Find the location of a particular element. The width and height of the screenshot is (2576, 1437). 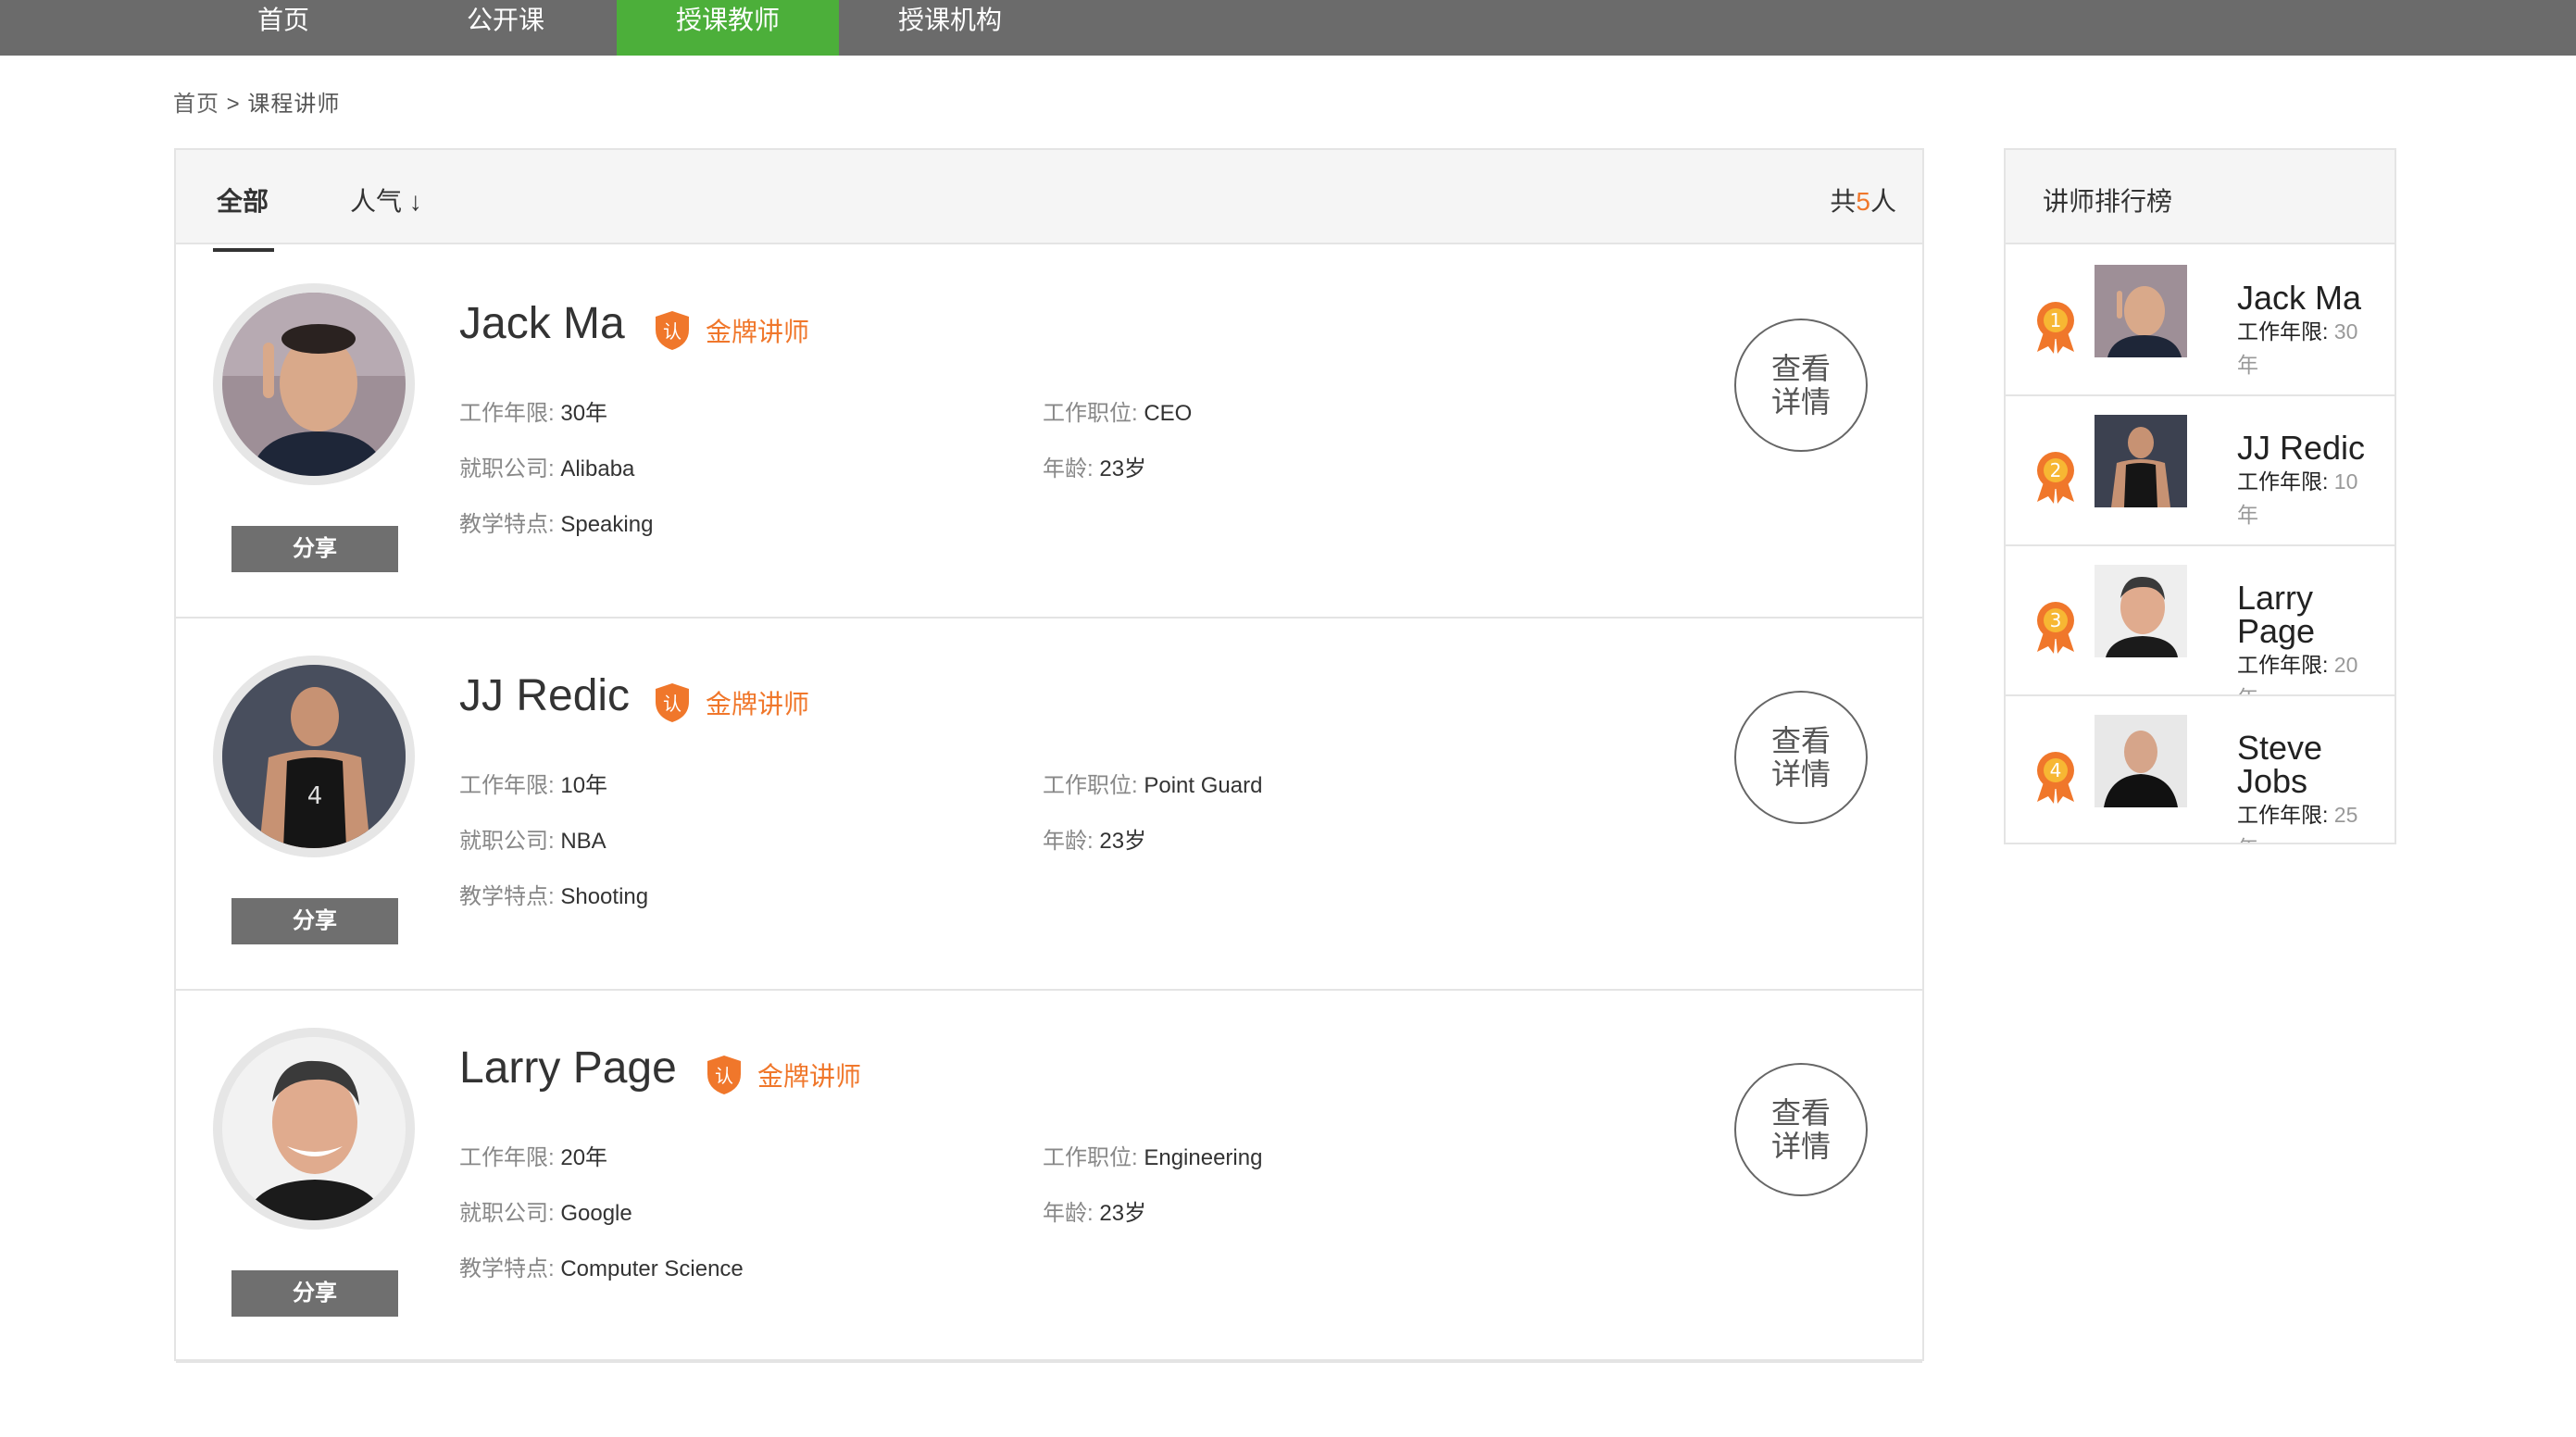

position-field: 工作职位: Engineering is located at coordinates (1152, 1155).